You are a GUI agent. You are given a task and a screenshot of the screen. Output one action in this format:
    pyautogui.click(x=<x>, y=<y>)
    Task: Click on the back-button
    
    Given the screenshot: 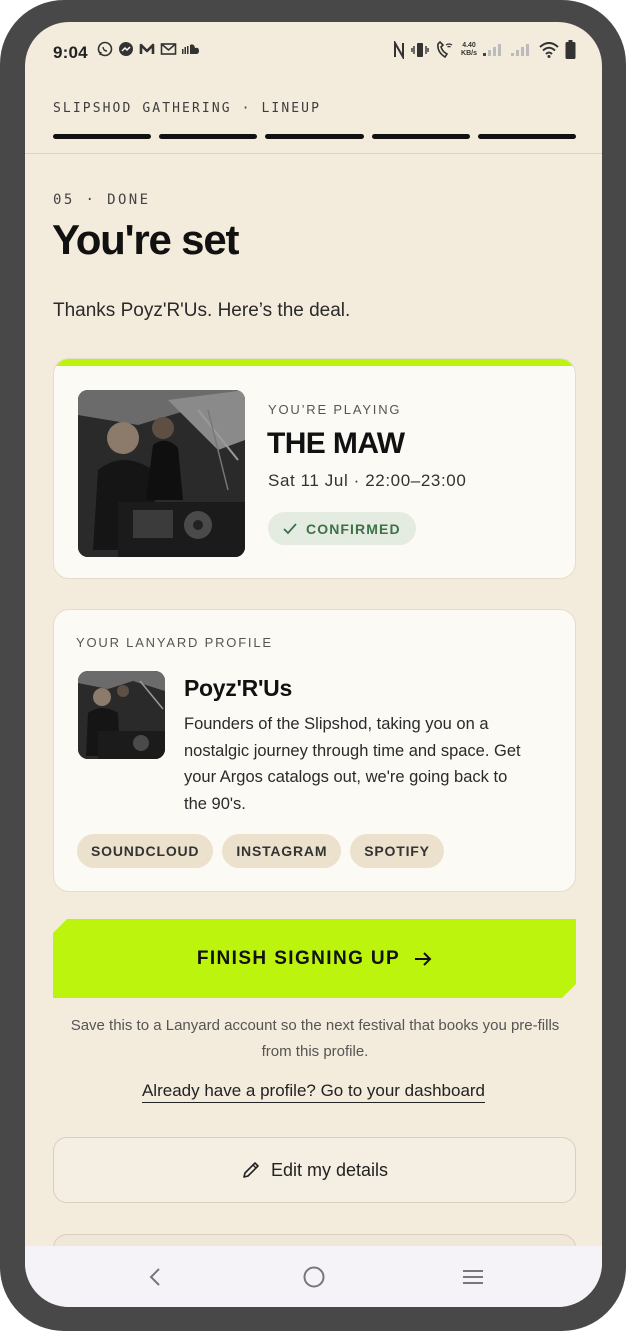 What is the action you would take?
    pyautogui.click(x=155, y=1277)
    